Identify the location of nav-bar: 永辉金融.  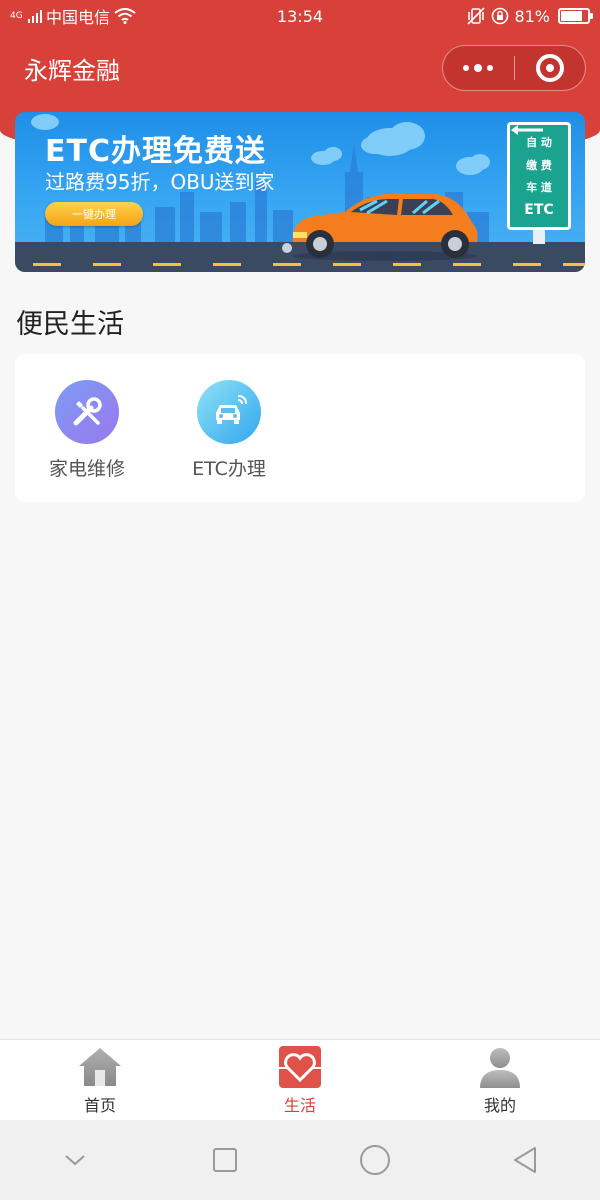
(300, 68).